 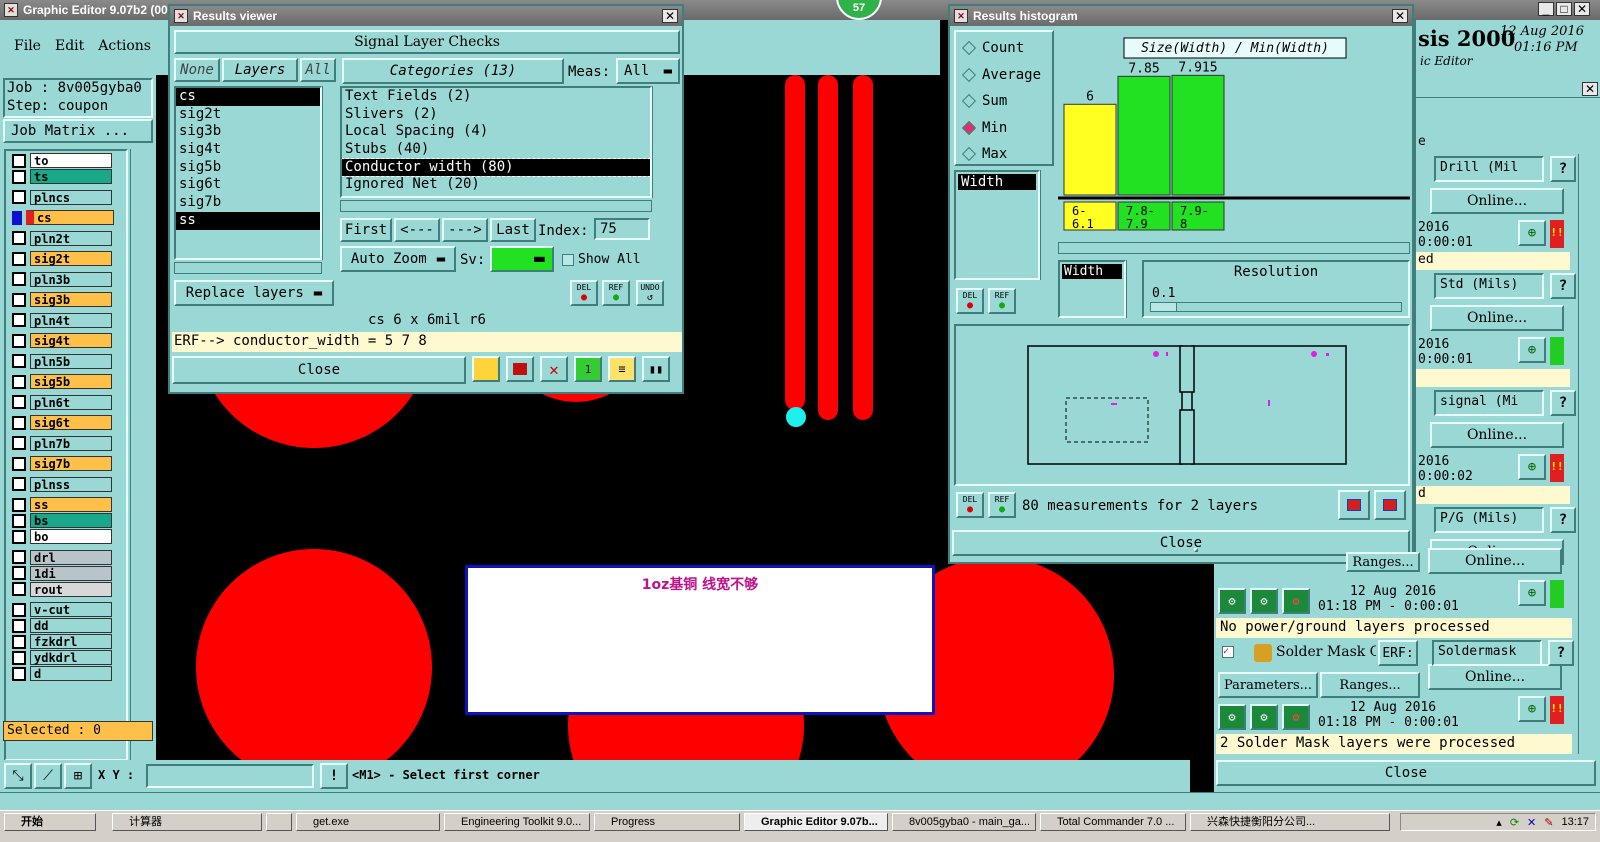 What do you see at coordinates (1532, 233) in the screenshot?
I see `zoom-icon: ⊕` at bounding box center [1532, 233].